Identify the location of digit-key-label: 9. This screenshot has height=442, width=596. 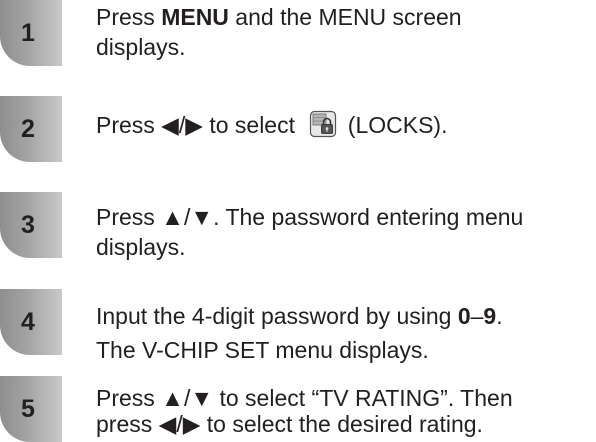
(490, 316).